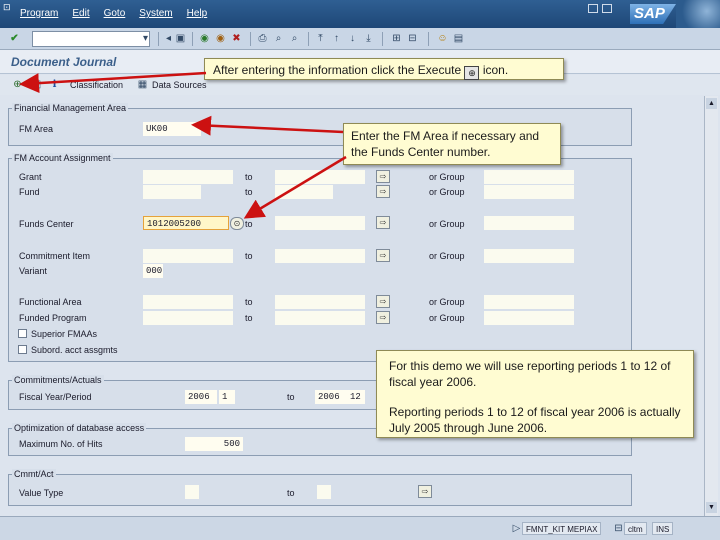  I want to click on funds-center-from-input: 1012005200, so click(186, 223).